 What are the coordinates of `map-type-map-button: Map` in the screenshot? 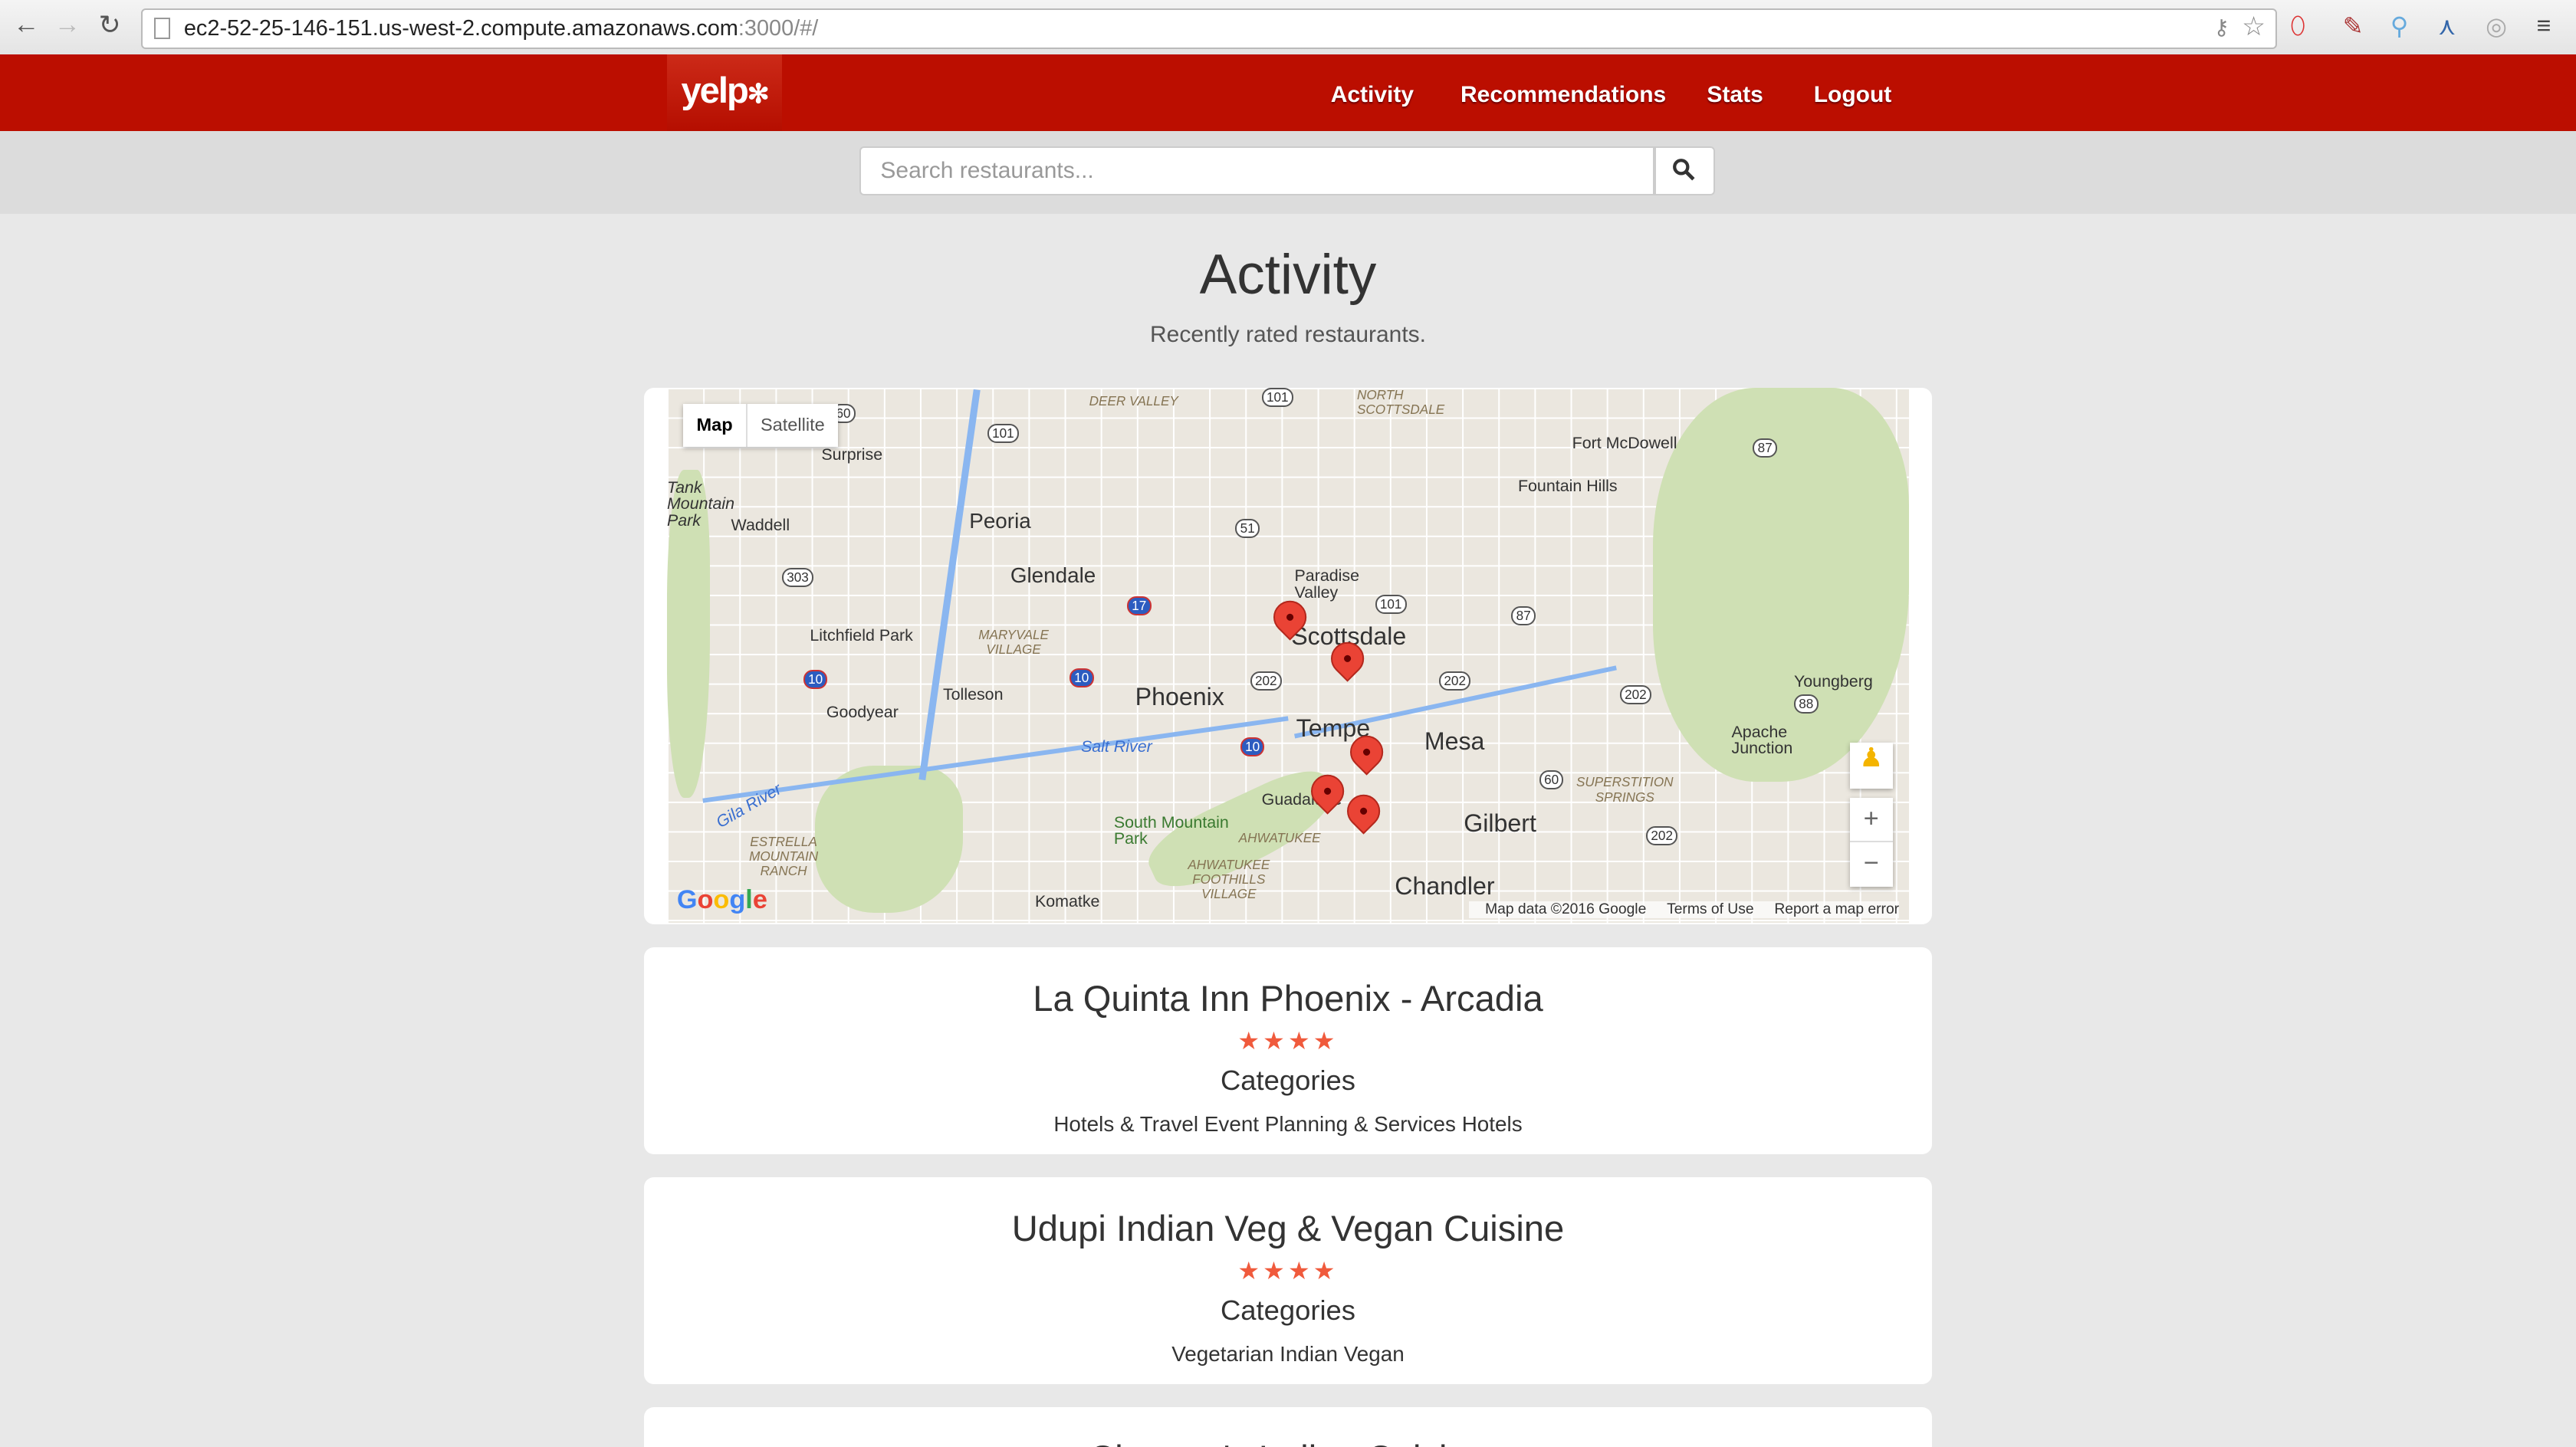 It's located at (715, 426).